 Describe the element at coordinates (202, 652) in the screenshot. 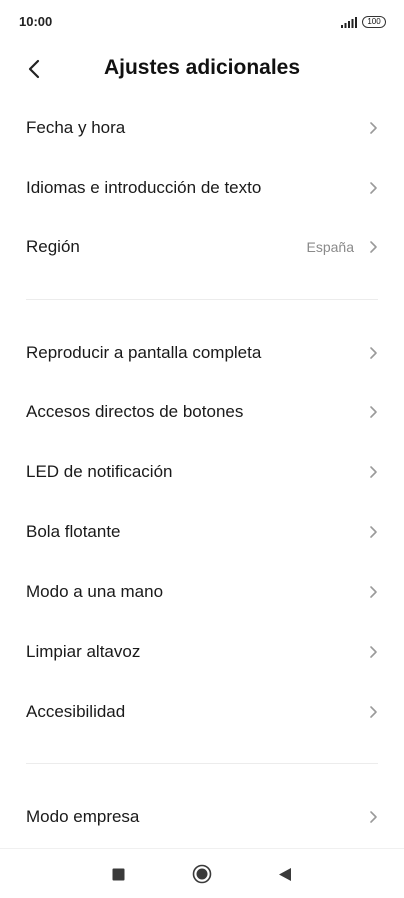

I see `settings-item-limpiar-altavoz: Limpiar altavoz` at that location.